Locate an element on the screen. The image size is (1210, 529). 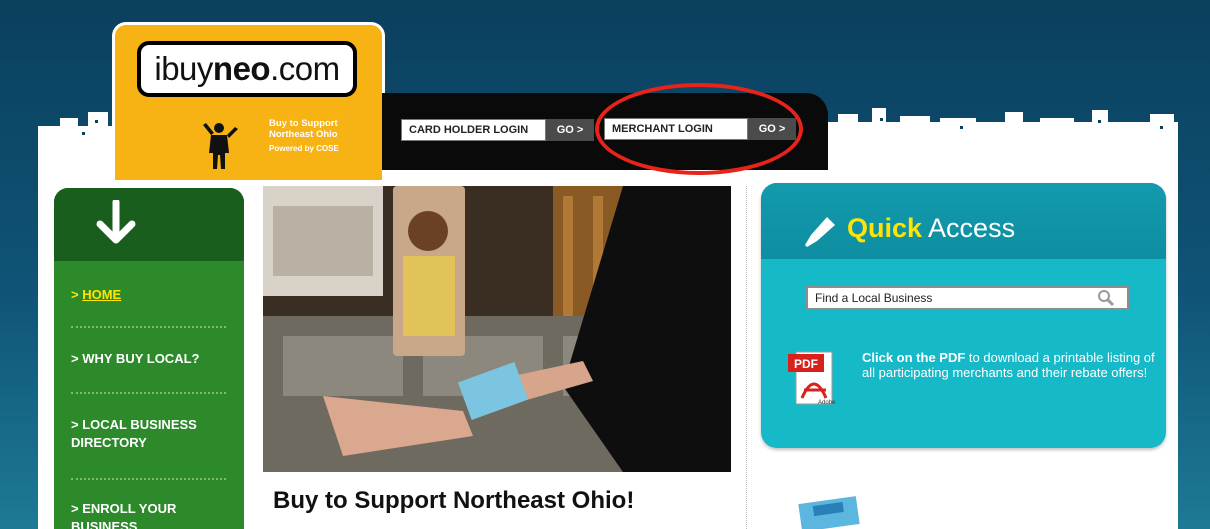
page-headline: Buy to Support Northeast Ohio! is located at coordinates (454, 500).